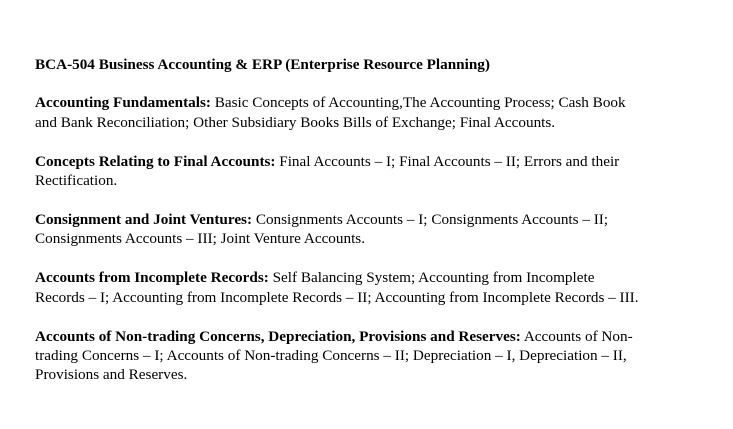  I want to click on section-line: Rectification., so click(76, 181).